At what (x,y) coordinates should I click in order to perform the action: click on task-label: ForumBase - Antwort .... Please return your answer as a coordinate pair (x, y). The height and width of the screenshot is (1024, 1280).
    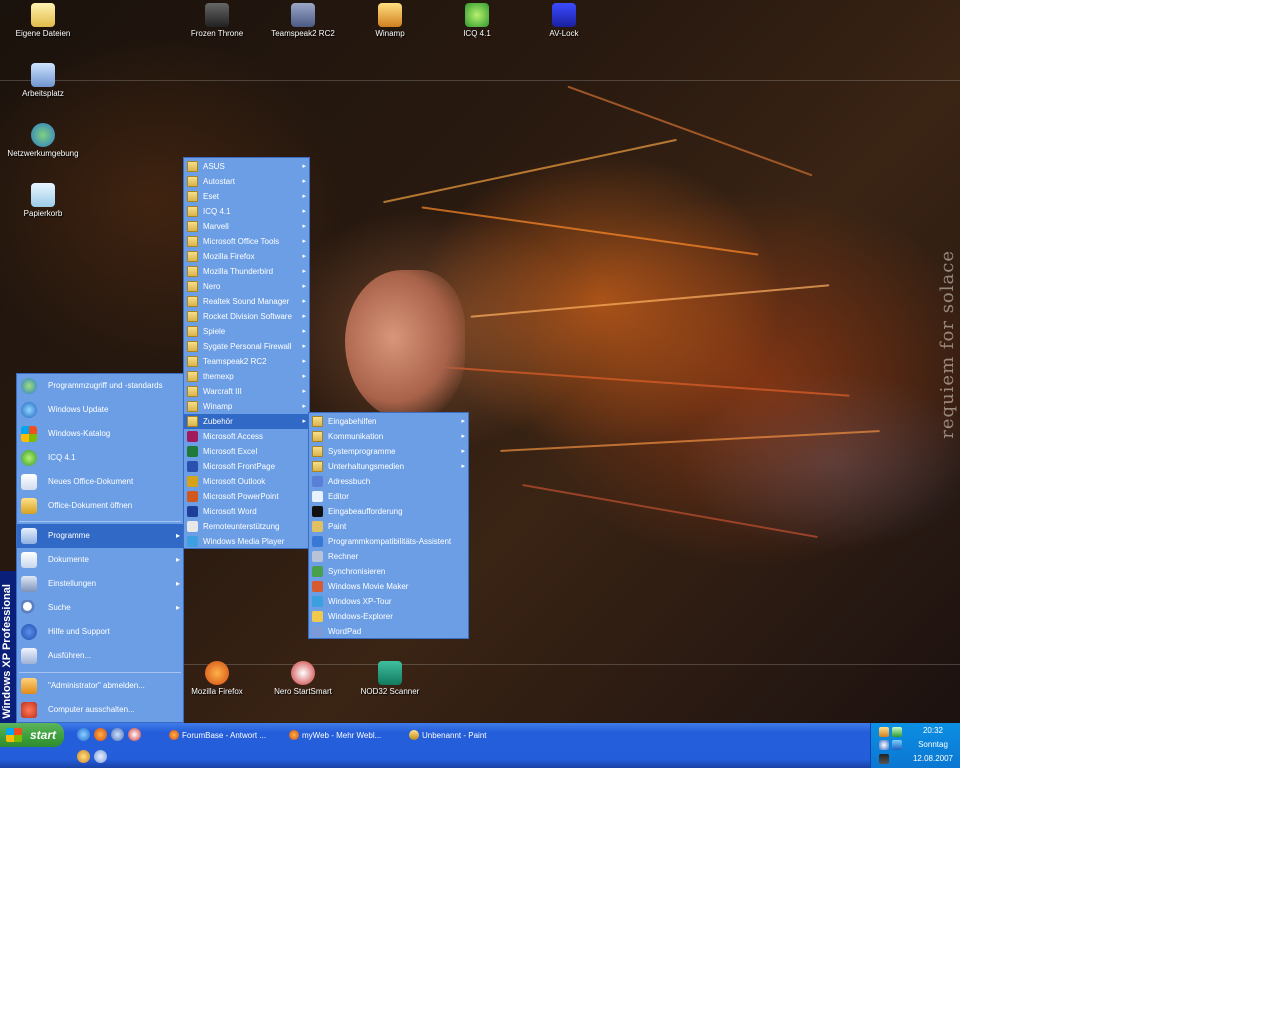
    Looking at the image, I should click on (224, 735).